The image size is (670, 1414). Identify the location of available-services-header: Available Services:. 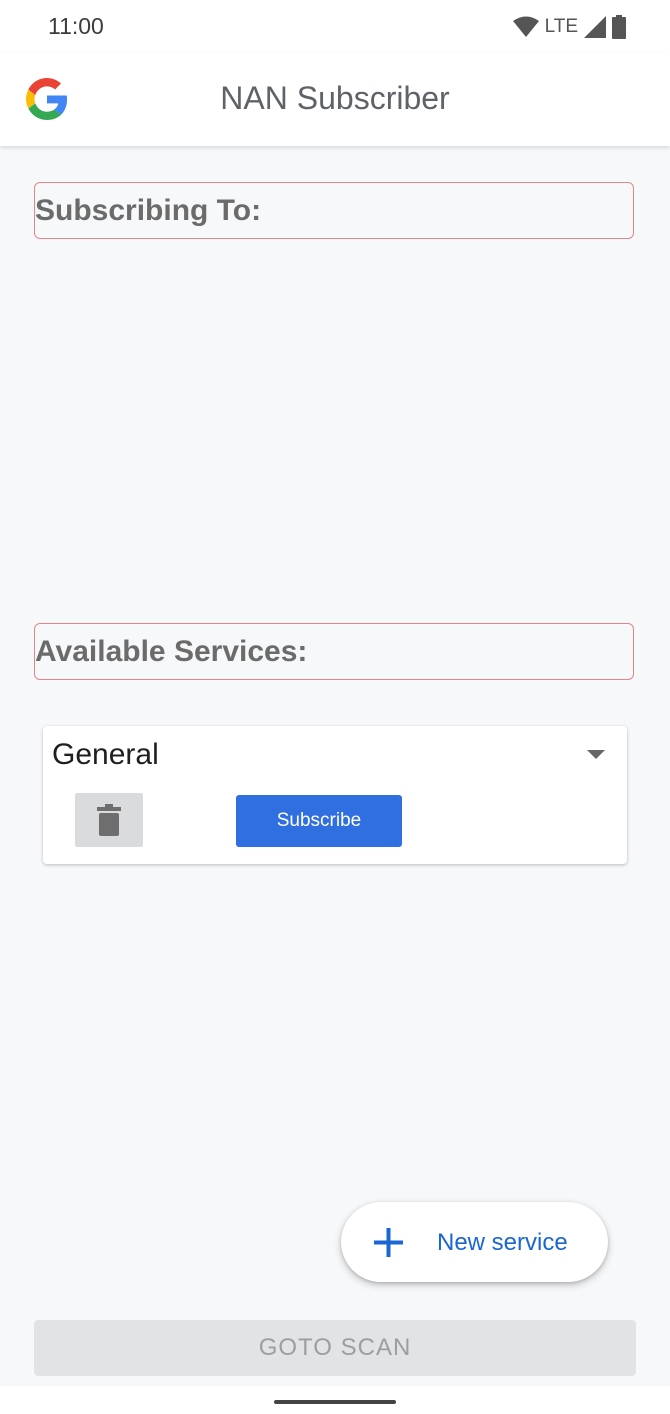
(334, 651).